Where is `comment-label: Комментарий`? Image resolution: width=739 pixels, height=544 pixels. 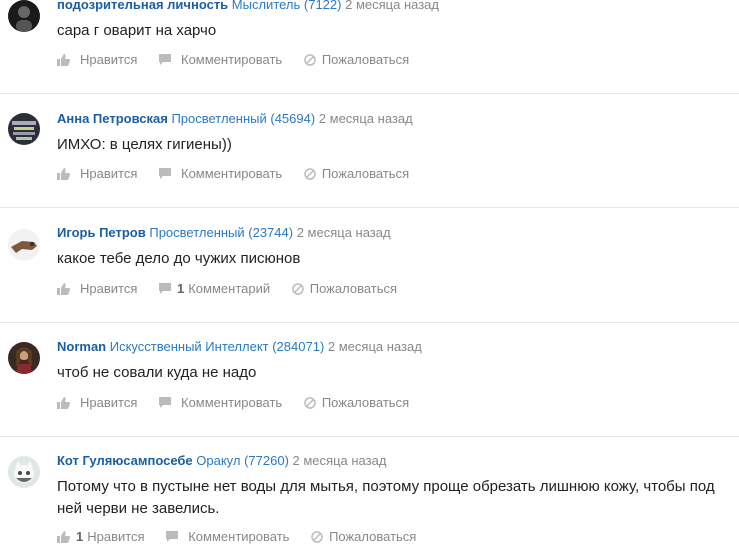
comment-label: Комментарий is located at coordinates (229, 289).